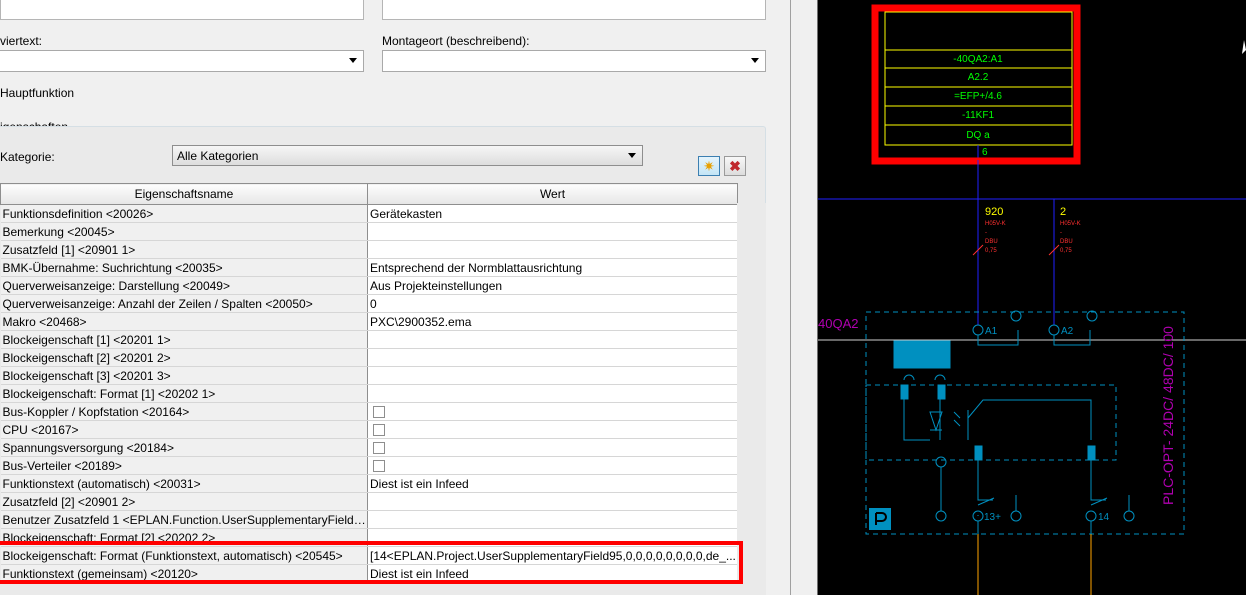  Describe the element at coordinates (184, 267) in the screenshot. I see `property-name: BMK-Übernahme: Suchrichtung <20035>` at that location.